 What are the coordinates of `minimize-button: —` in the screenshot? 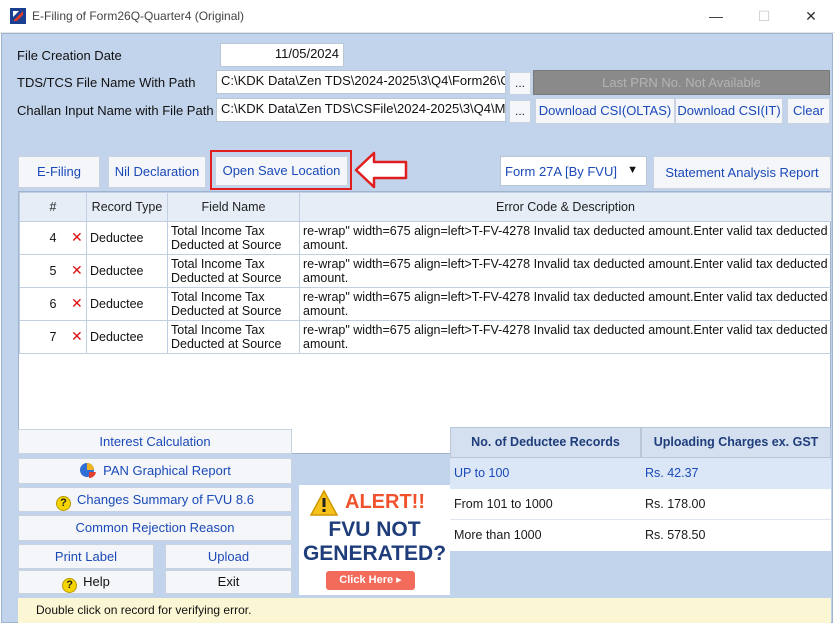 It's located at (716, 16).